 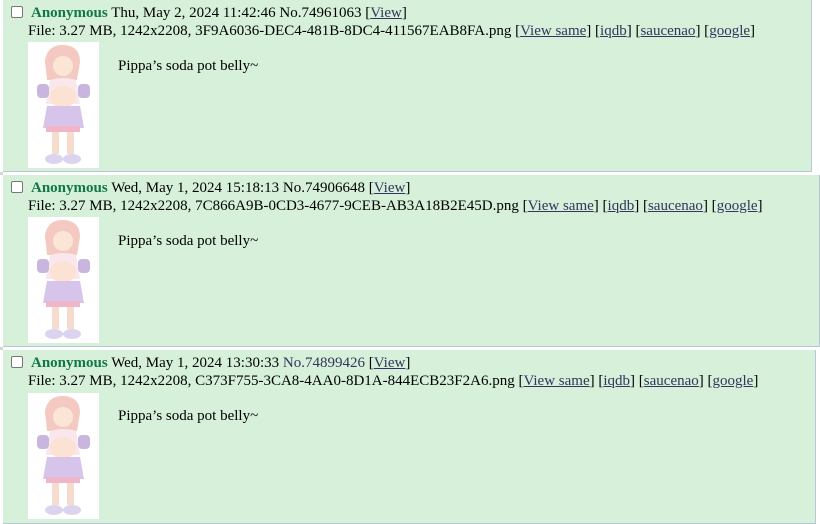 What do you see at coordinates (335, 363) in the screenshot?
I see `post-number: 74899426` at bounding box center [335, 363].